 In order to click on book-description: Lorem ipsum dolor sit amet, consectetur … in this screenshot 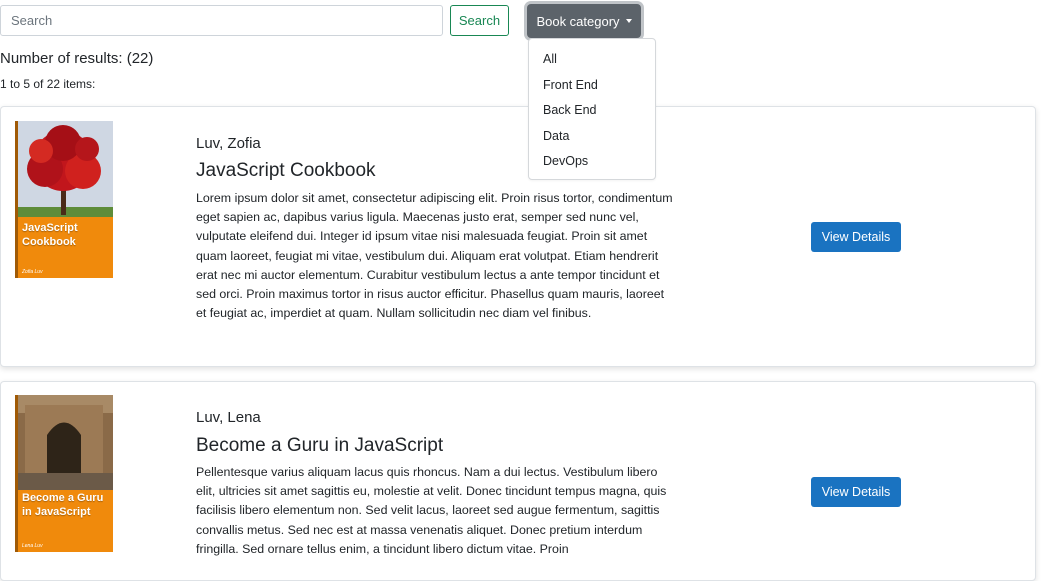, I will do `click(434, 256)`.